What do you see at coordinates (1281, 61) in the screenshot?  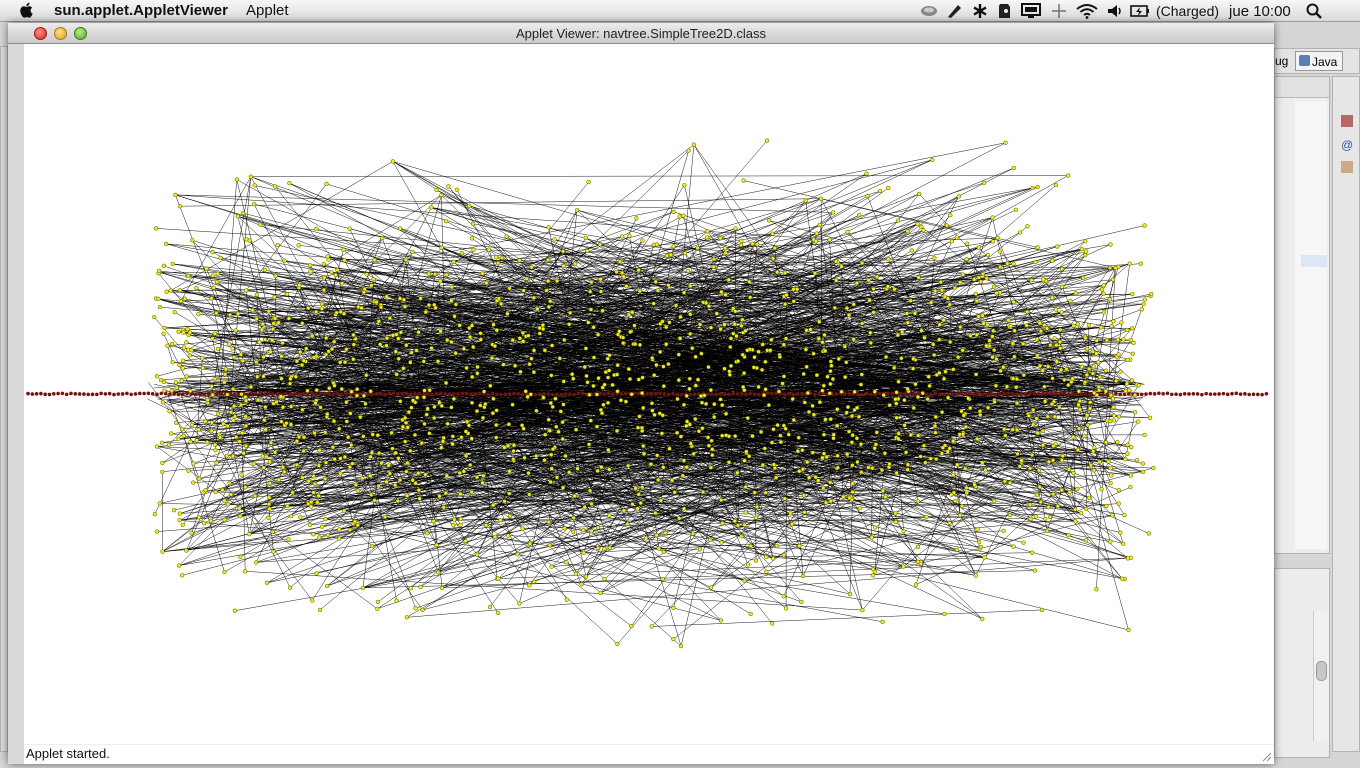 I see `perspective-debug: ug` at bounding box center [1281, 61].